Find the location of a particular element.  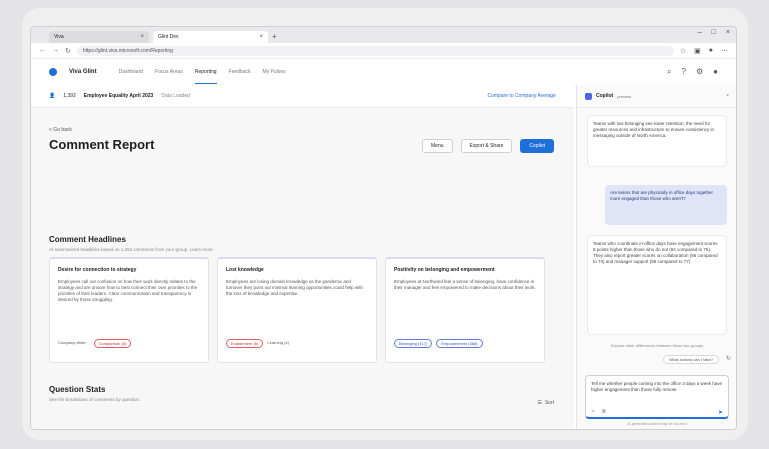

chip: Company-Wide is located at coordinates (74, 343).